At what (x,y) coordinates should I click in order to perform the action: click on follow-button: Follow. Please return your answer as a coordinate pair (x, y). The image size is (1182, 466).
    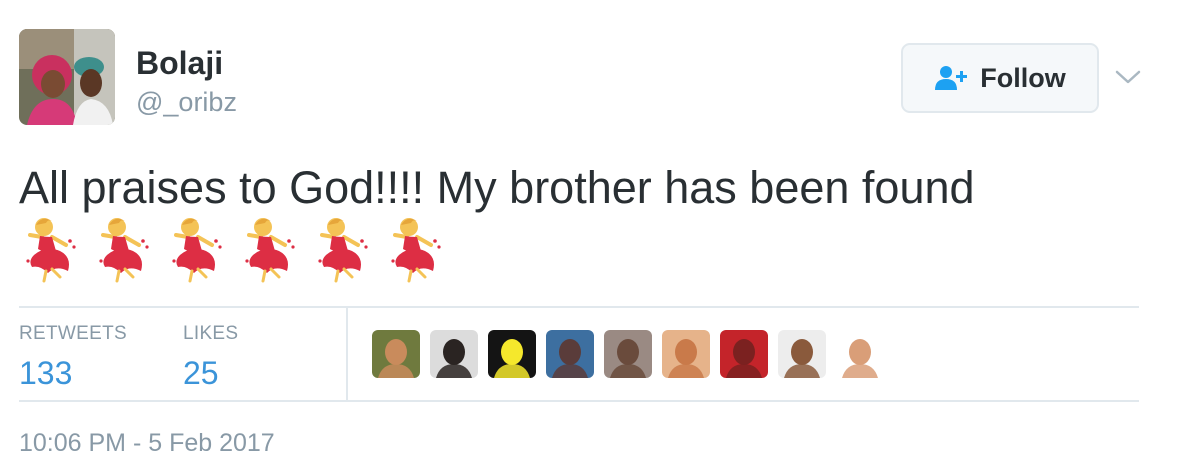
    Looking at the image, I should click on (1000, 78).